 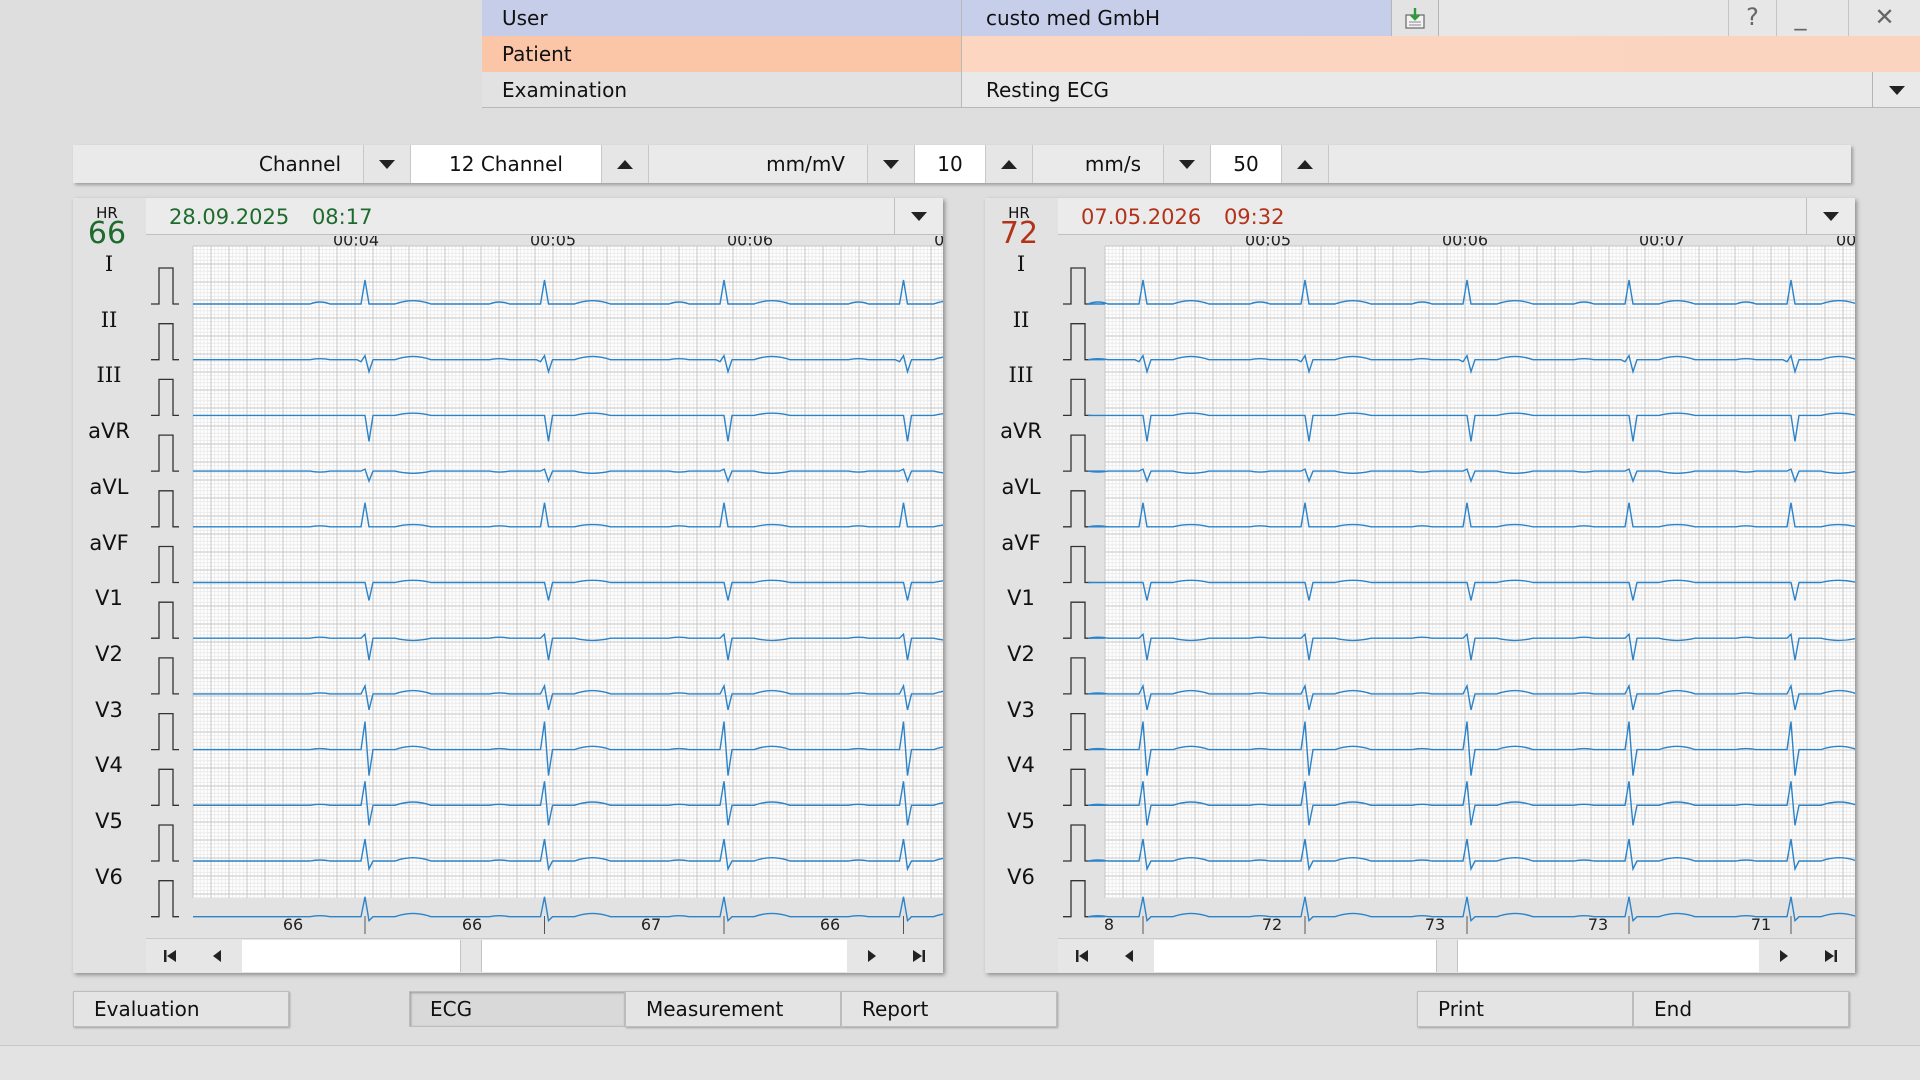 I want to click on beat-rate-label: 71, so click(x=1761, y=924).